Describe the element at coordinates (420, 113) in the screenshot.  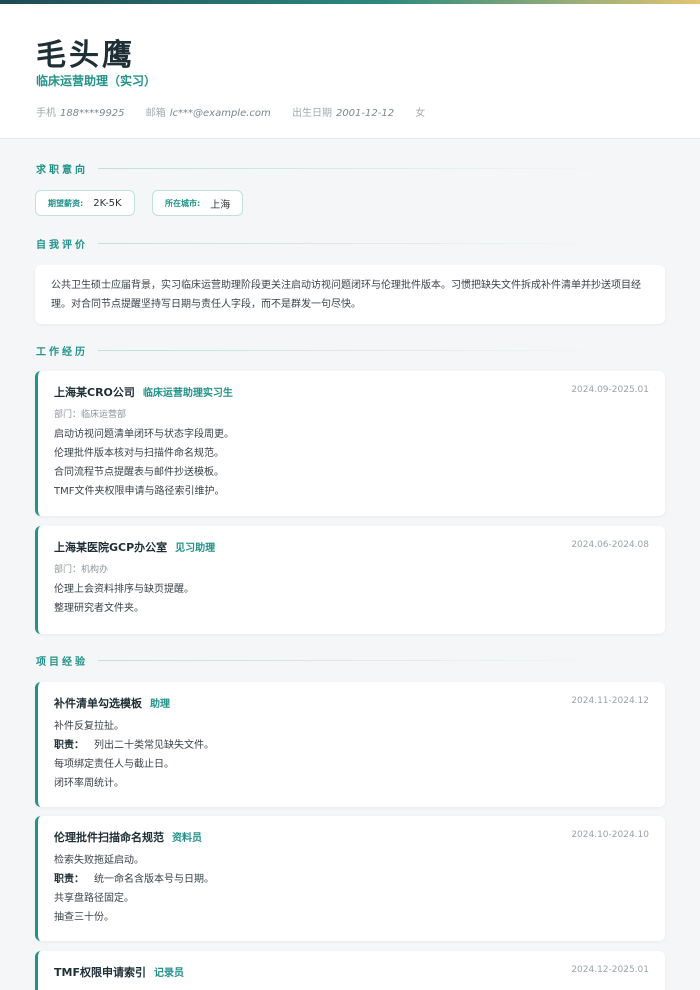
I see `contact-gender: 女` at that location.